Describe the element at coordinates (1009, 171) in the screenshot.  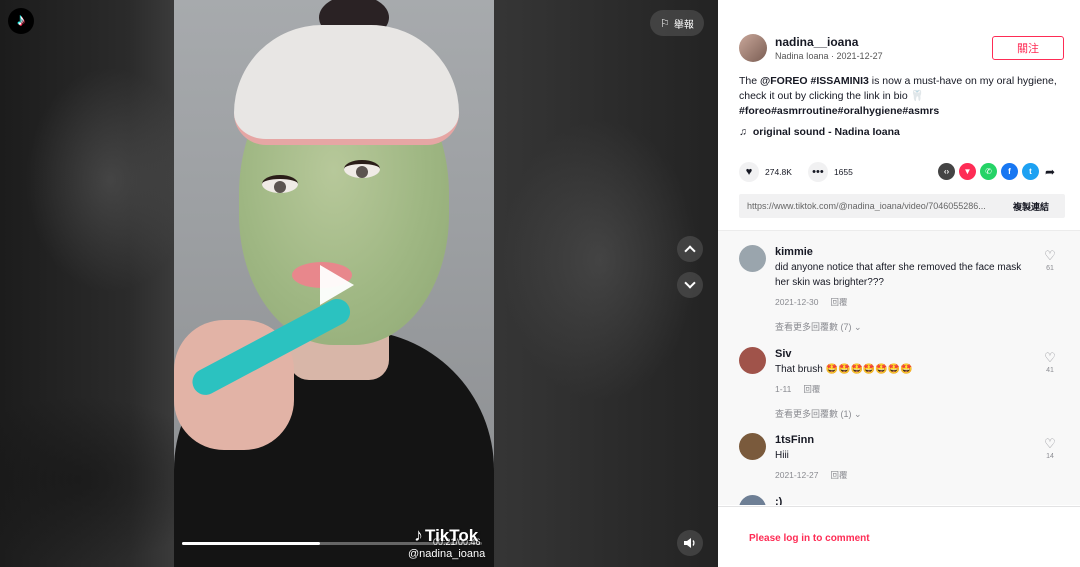
I see `facebook-icon: f` at that location.